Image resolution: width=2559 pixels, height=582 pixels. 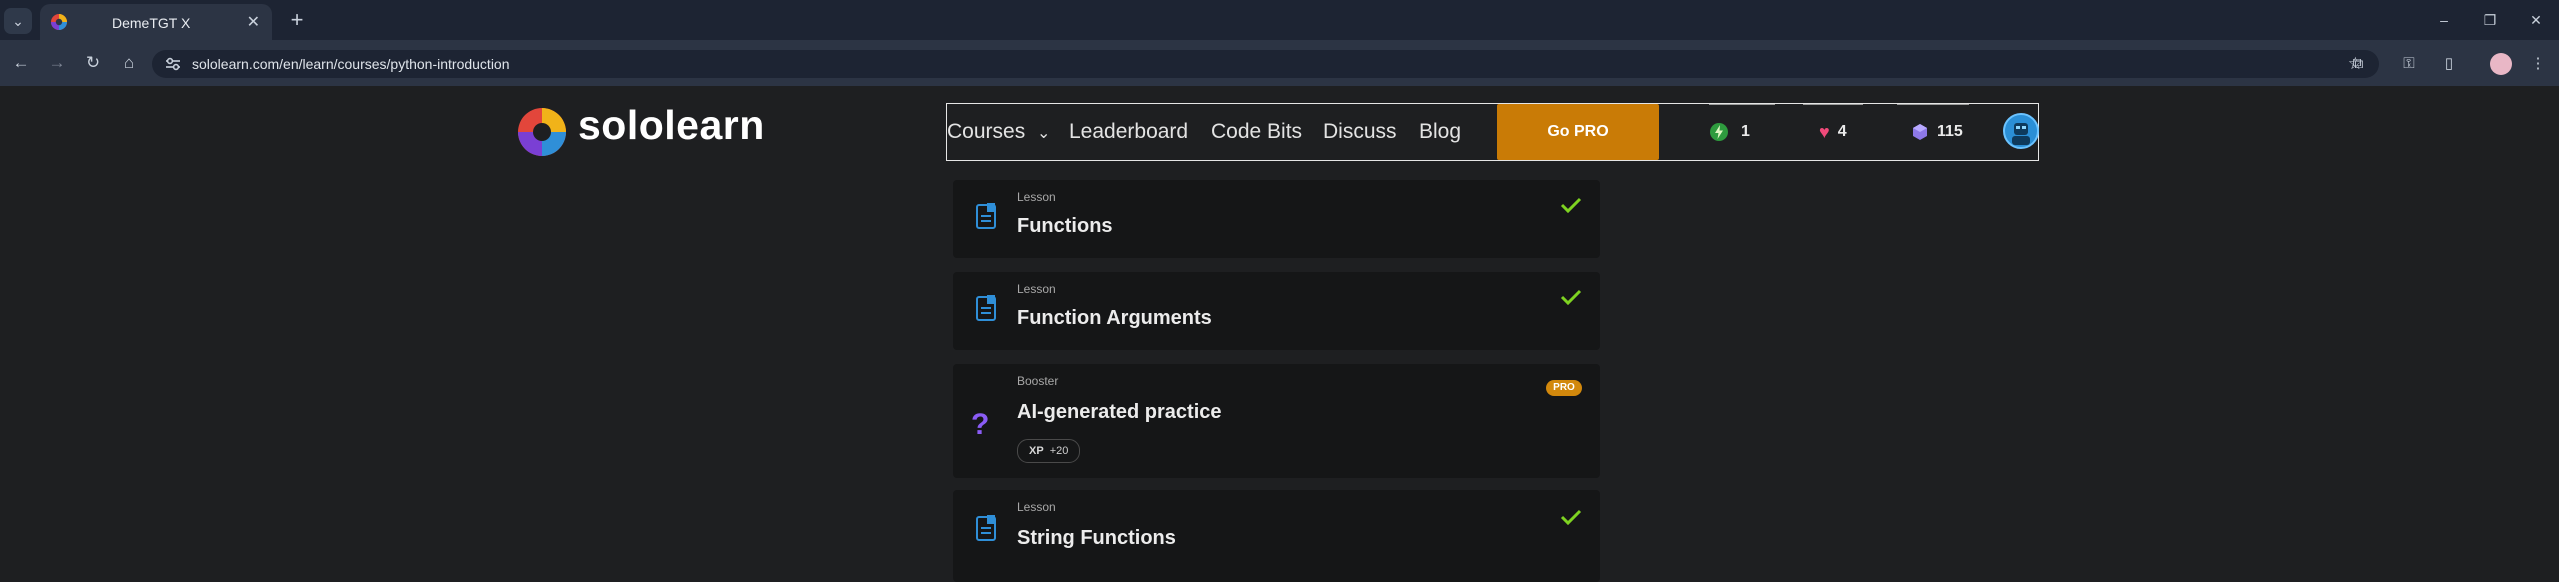 I want to click on extensions-icon: ⧉, so click(x=2358, y=64).